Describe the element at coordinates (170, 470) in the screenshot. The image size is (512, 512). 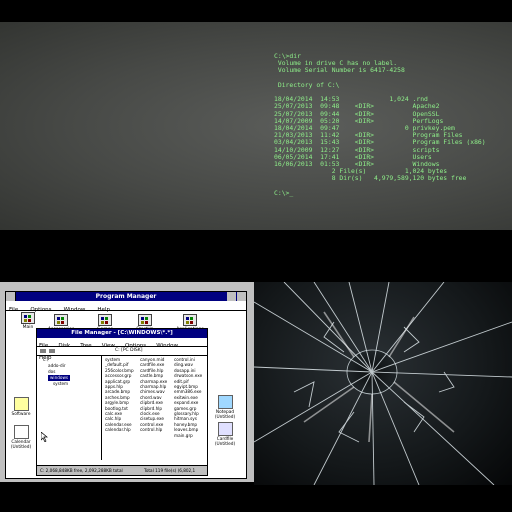
I see `status-file-count: Total 119 file(s) (6,802,1` at that location.